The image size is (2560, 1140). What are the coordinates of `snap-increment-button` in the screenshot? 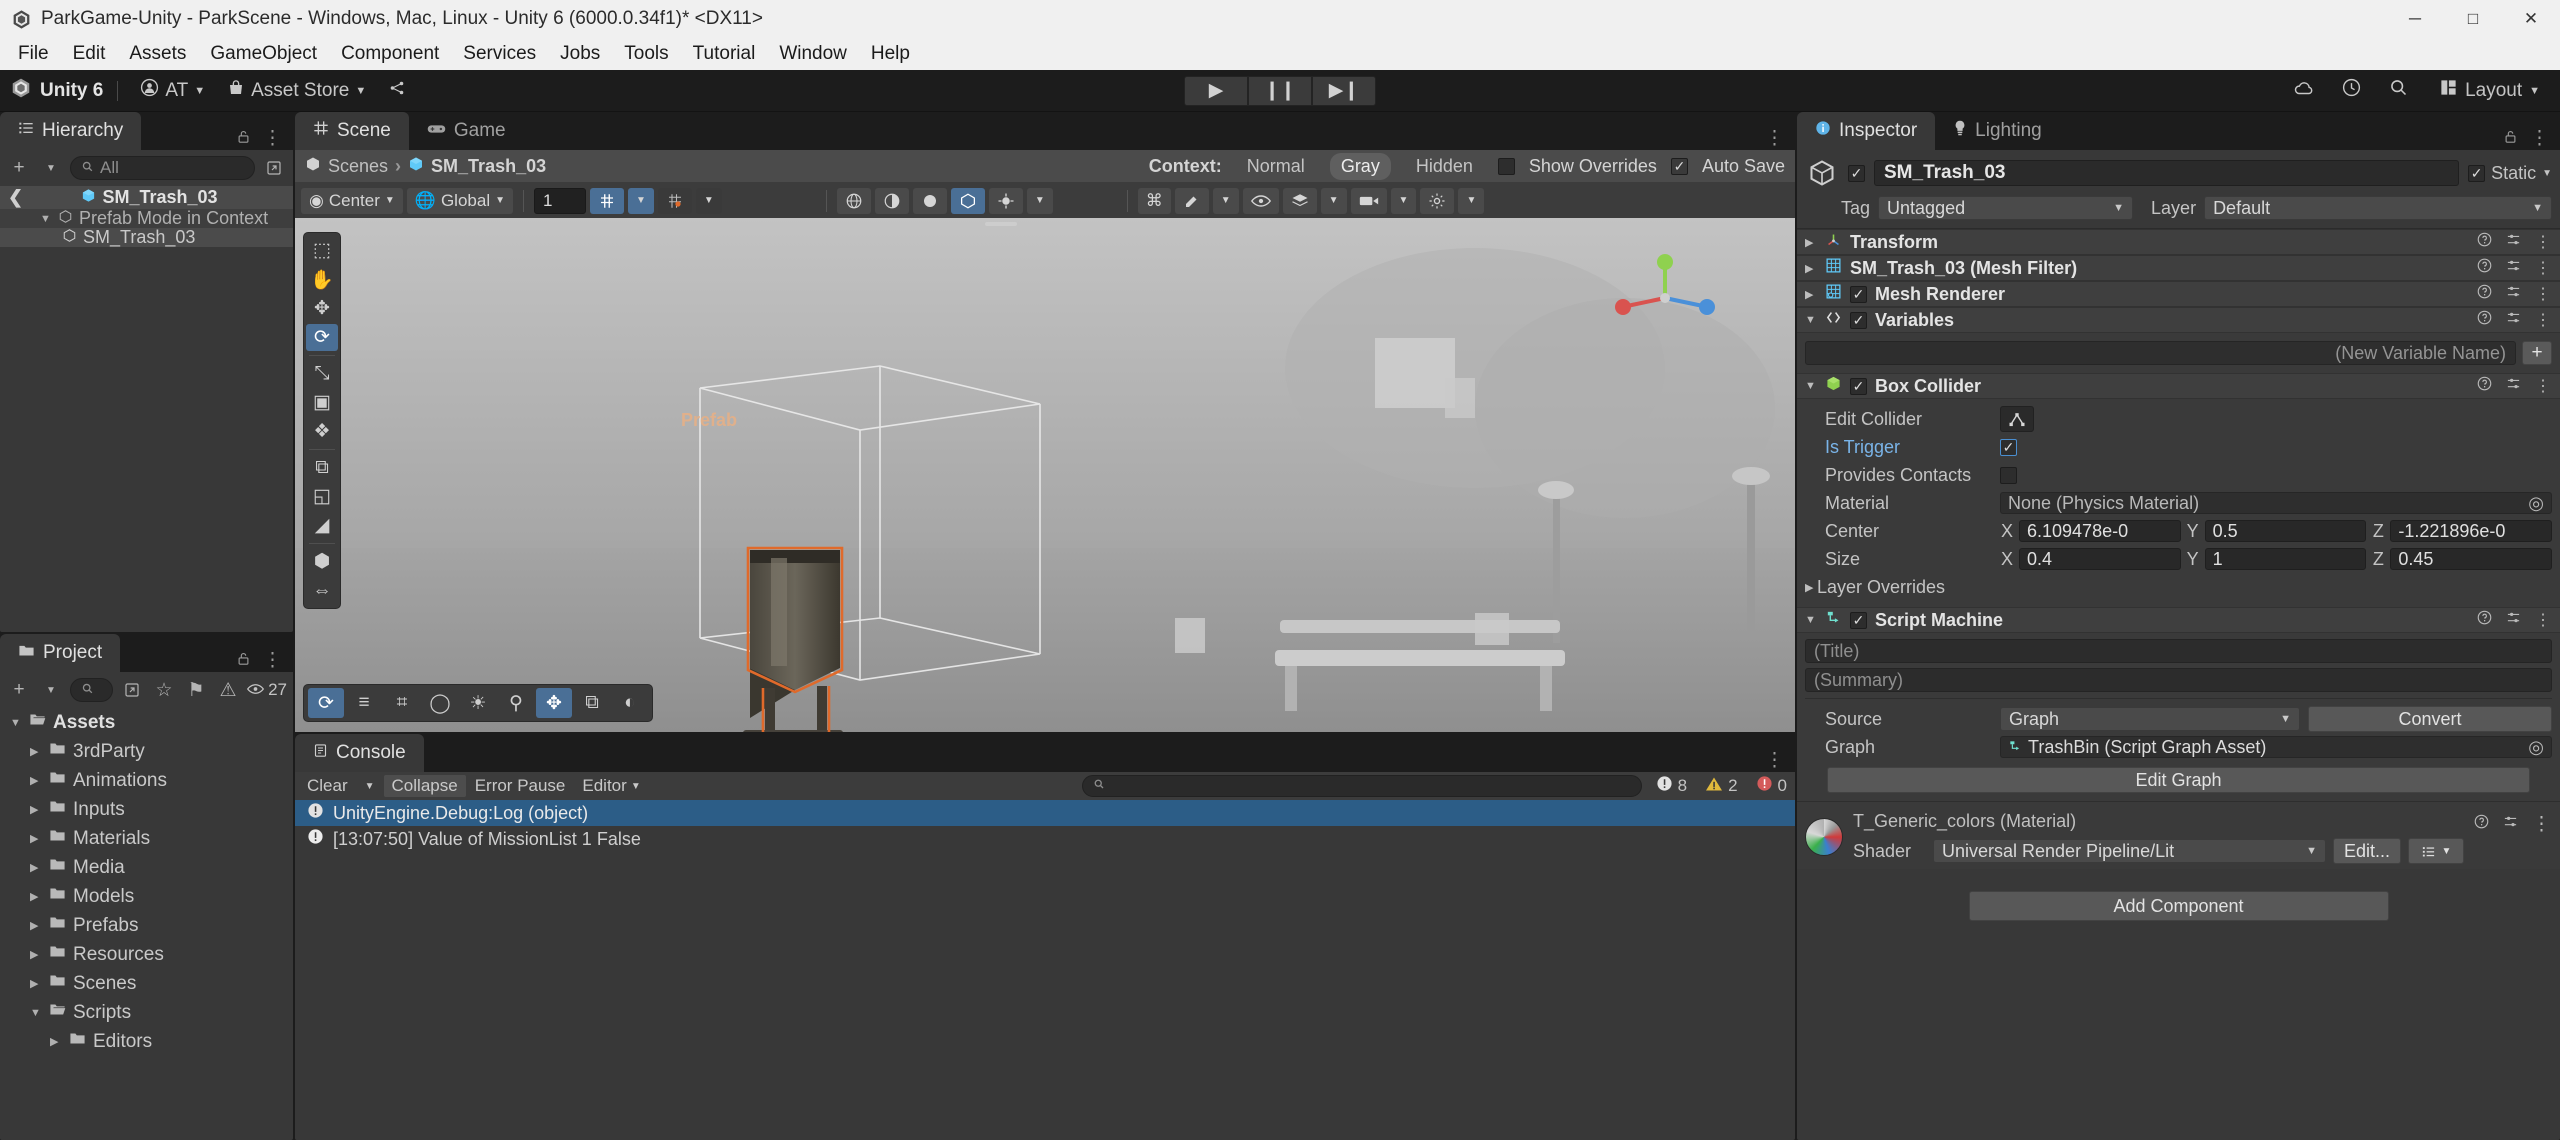 It's located at (674, 200).